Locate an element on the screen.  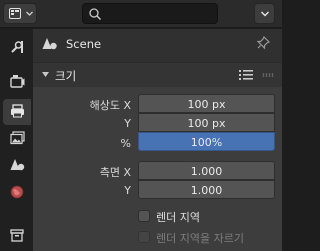
search-field is located at coordinates (150, 13).